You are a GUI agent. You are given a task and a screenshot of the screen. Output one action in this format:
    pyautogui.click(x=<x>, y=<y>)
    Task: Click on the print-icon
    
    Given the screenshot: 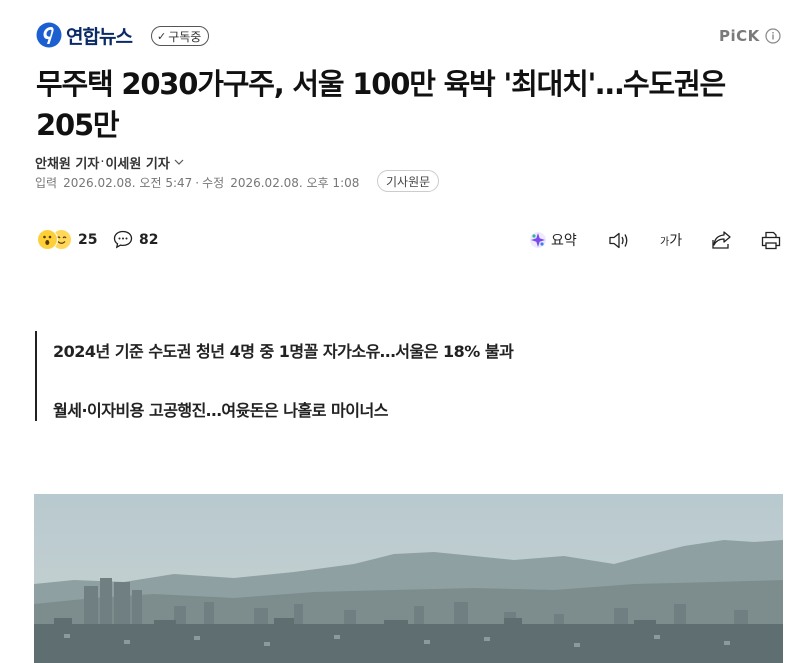 What is the action you would take?
    pyautogui.click(x=771, y=240)
    